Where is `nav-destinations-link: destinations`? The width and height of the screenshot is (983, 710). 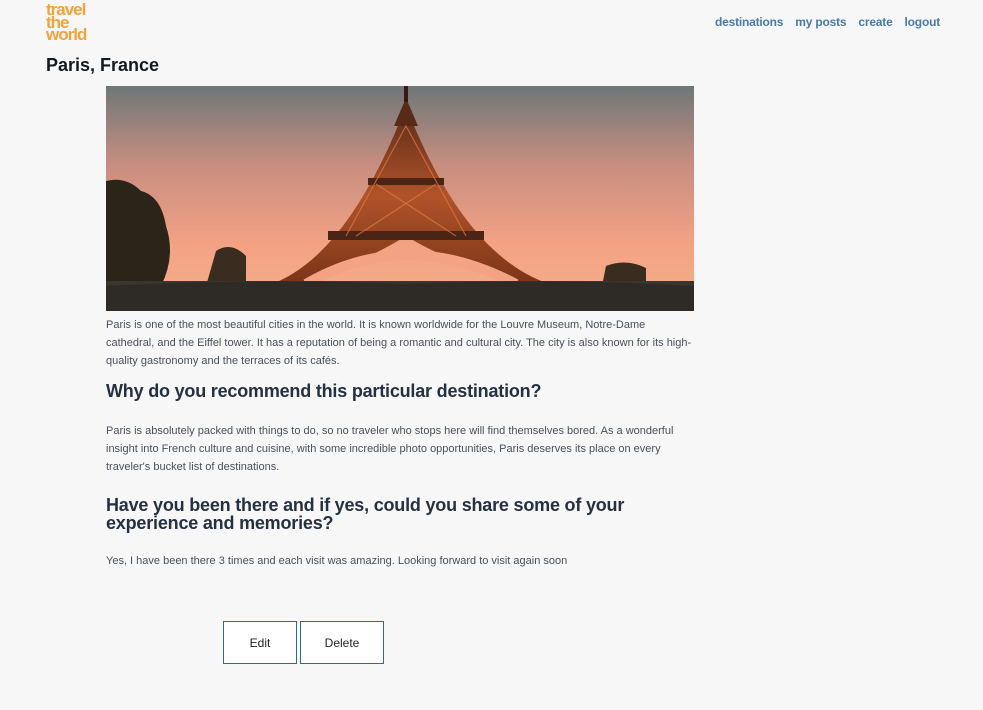 nav-destinations-link: destinations is located at coordinates (749, 22).